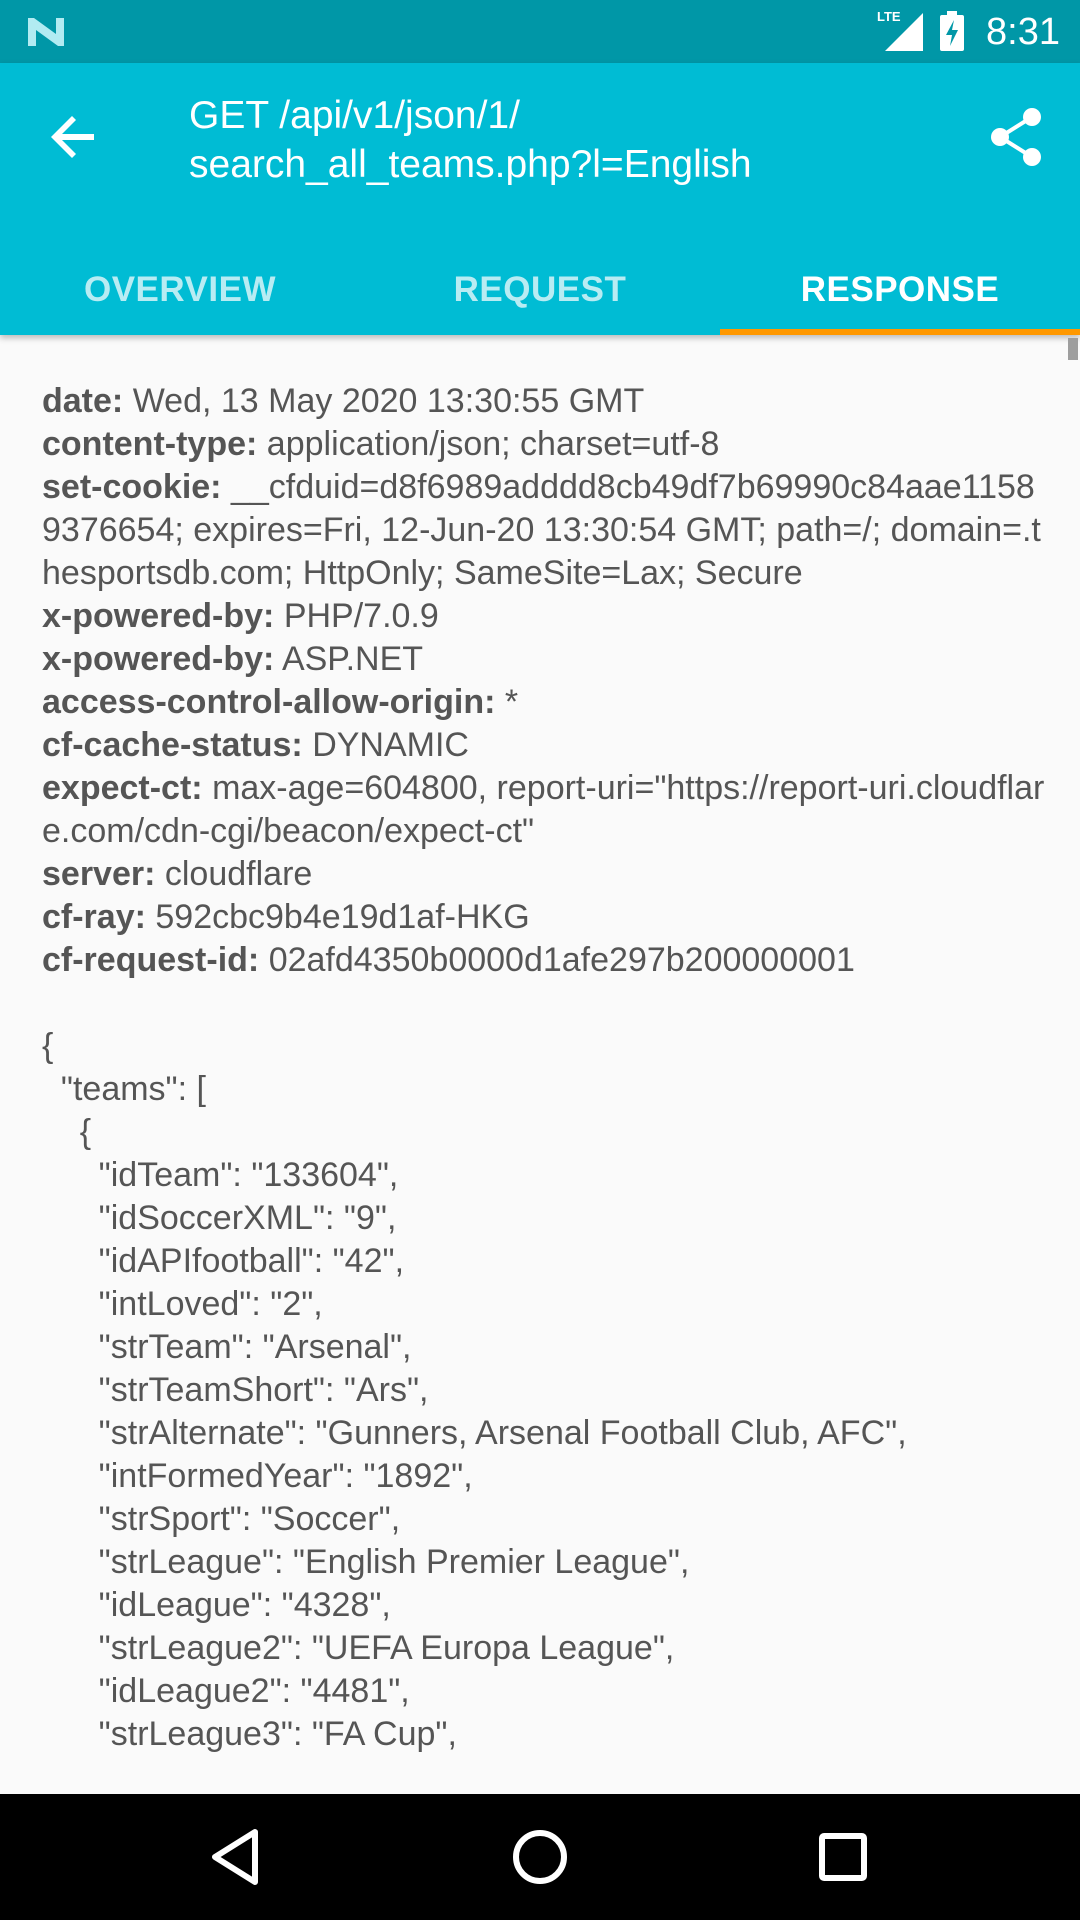 This screenshot has width=1080, height=1920. What do you see at coordinates (952, 31) in the screenshot?
I see `battery-charging-icon` at bounding box center [952, 31].